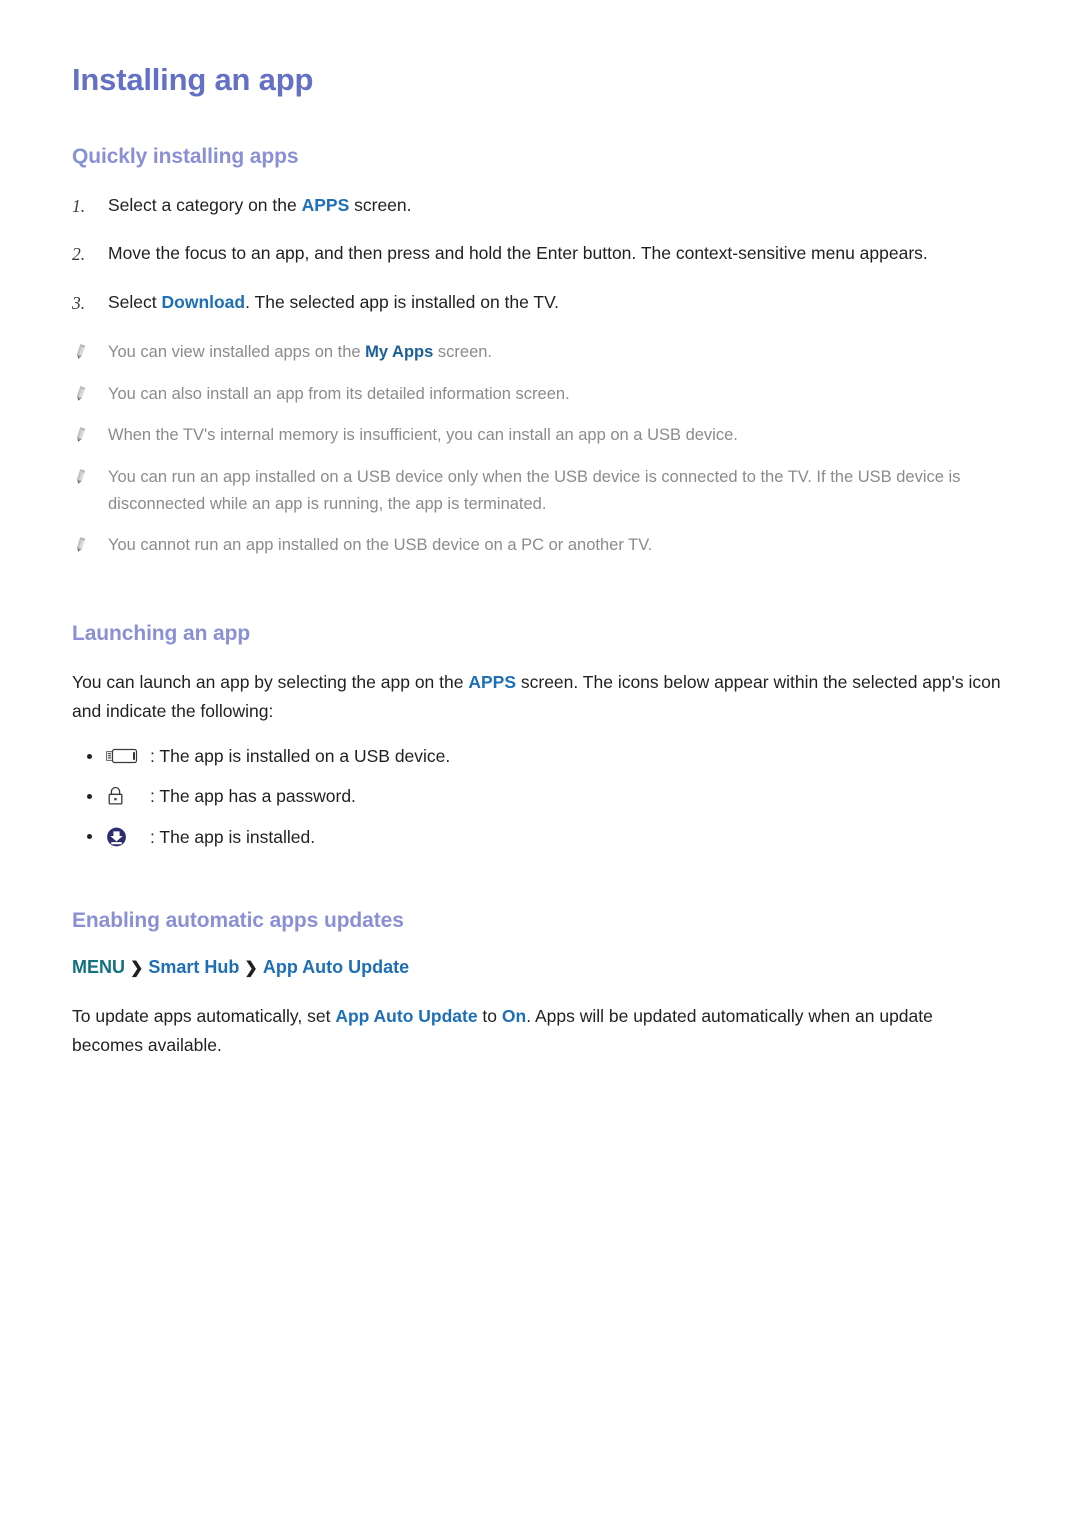  I want to click on step-item: 1. Select a category on the APPS screen., so click(545, 205).